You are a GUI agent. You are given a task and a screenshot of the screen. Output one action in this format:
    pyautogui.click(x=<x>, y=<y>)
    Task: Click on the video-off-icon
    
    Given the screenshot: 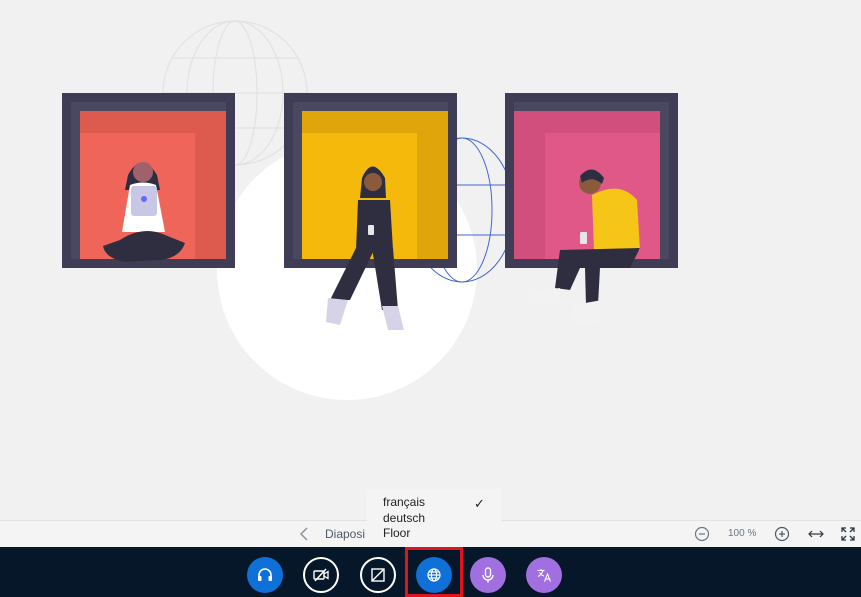 What is the action you would take?
    pyautogui.click(x=321, y=575)
    